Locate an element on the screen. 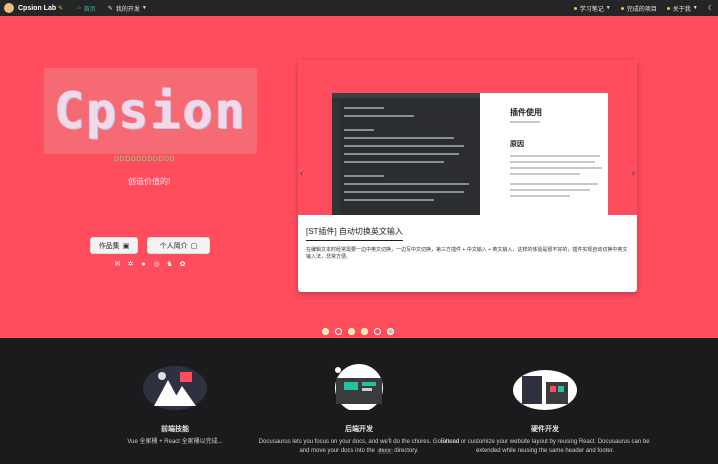 The height and width of the screenshot is (464, 718). pen-icon: ✎ is located at coordinates (110, 8).